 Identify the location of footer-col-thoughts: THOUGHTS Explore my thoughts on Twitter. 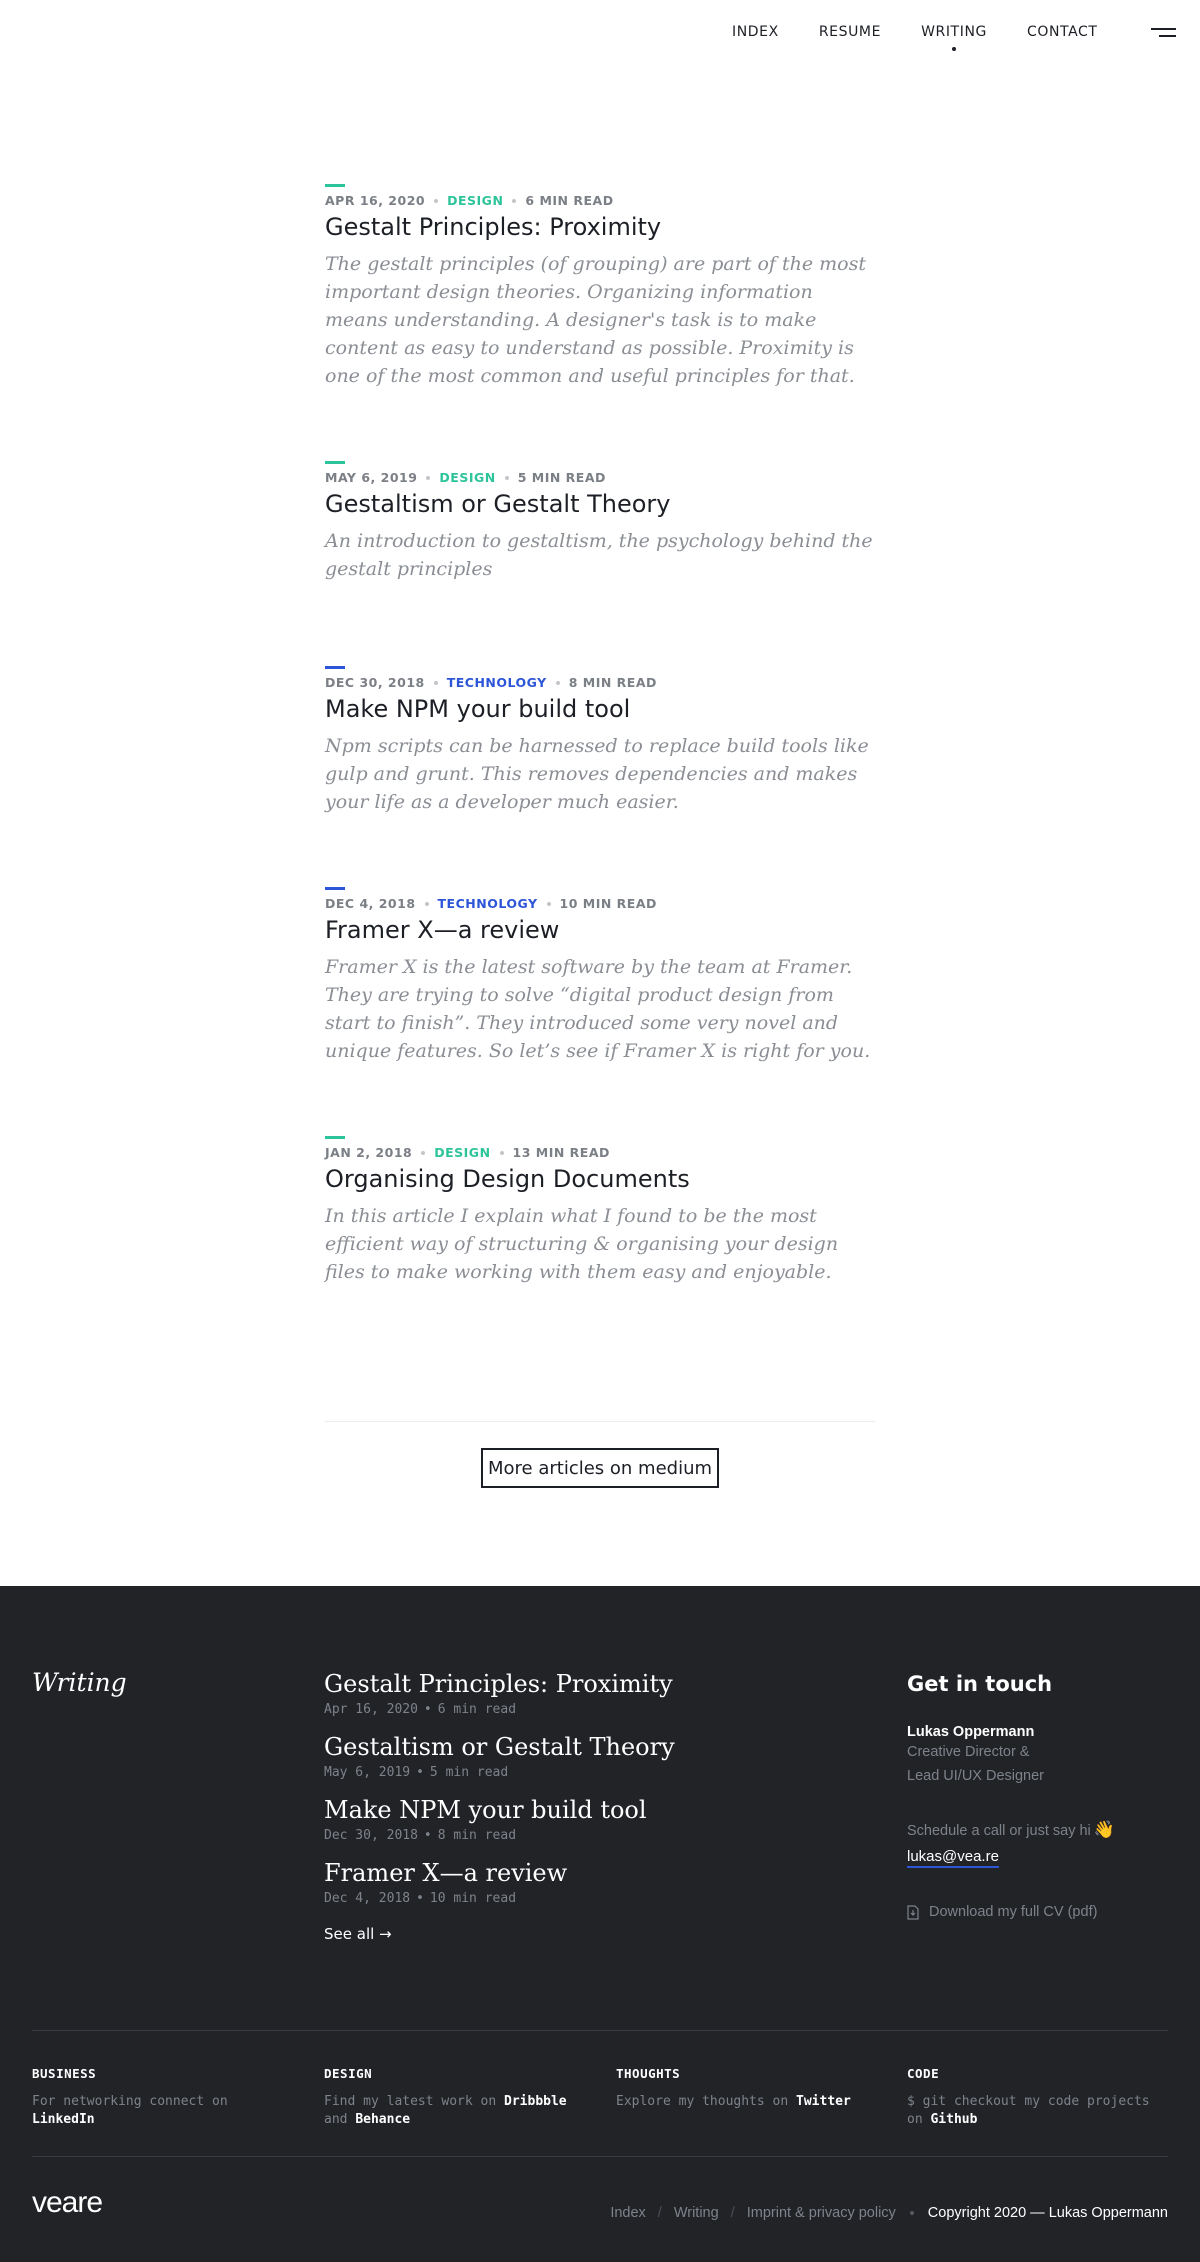
(746, 2088).